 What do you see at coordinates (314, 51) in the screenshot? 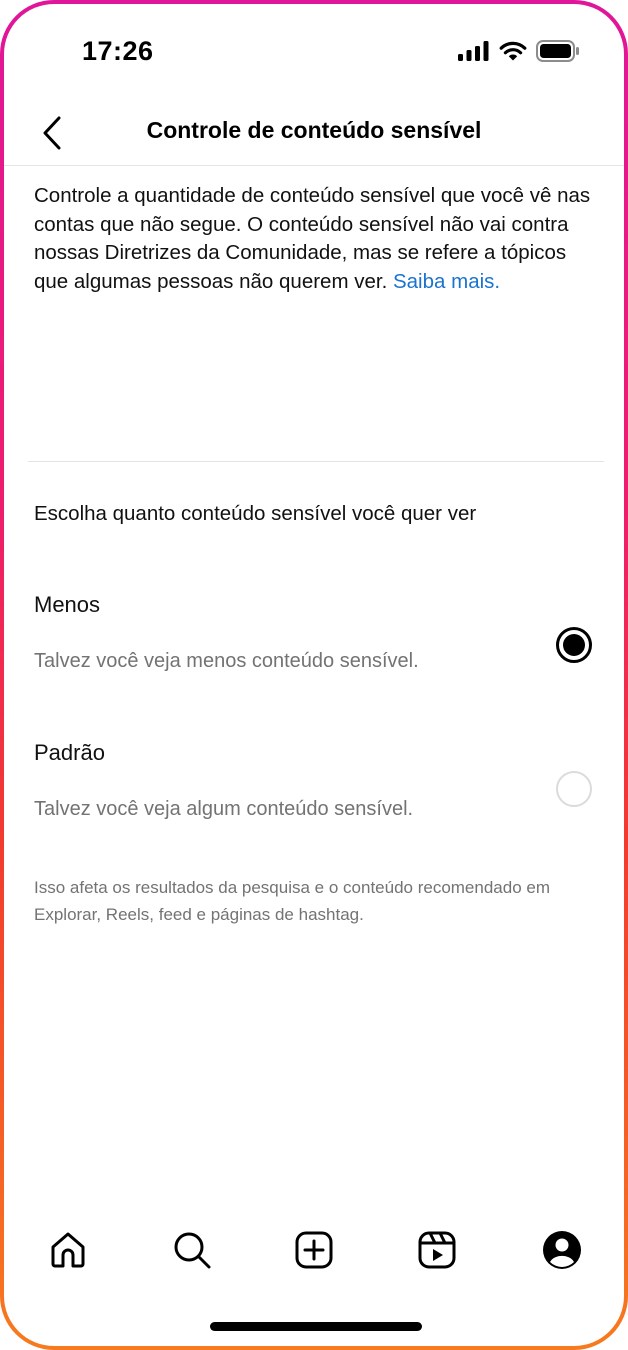
I see `status-bar: 17:26` at bounding box center [314, 51].